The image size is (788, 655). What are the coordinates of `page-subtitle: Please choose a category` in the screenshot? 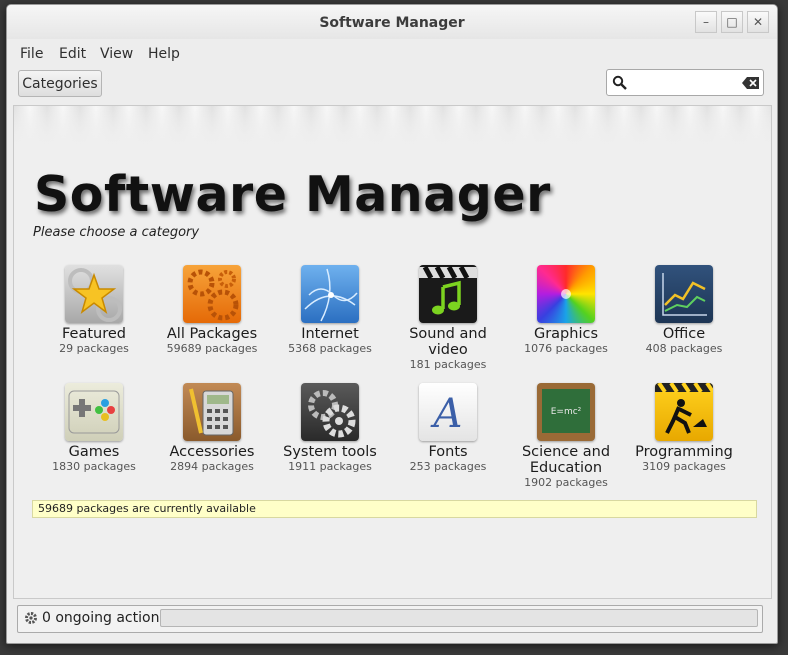 It's located at (116, 232).